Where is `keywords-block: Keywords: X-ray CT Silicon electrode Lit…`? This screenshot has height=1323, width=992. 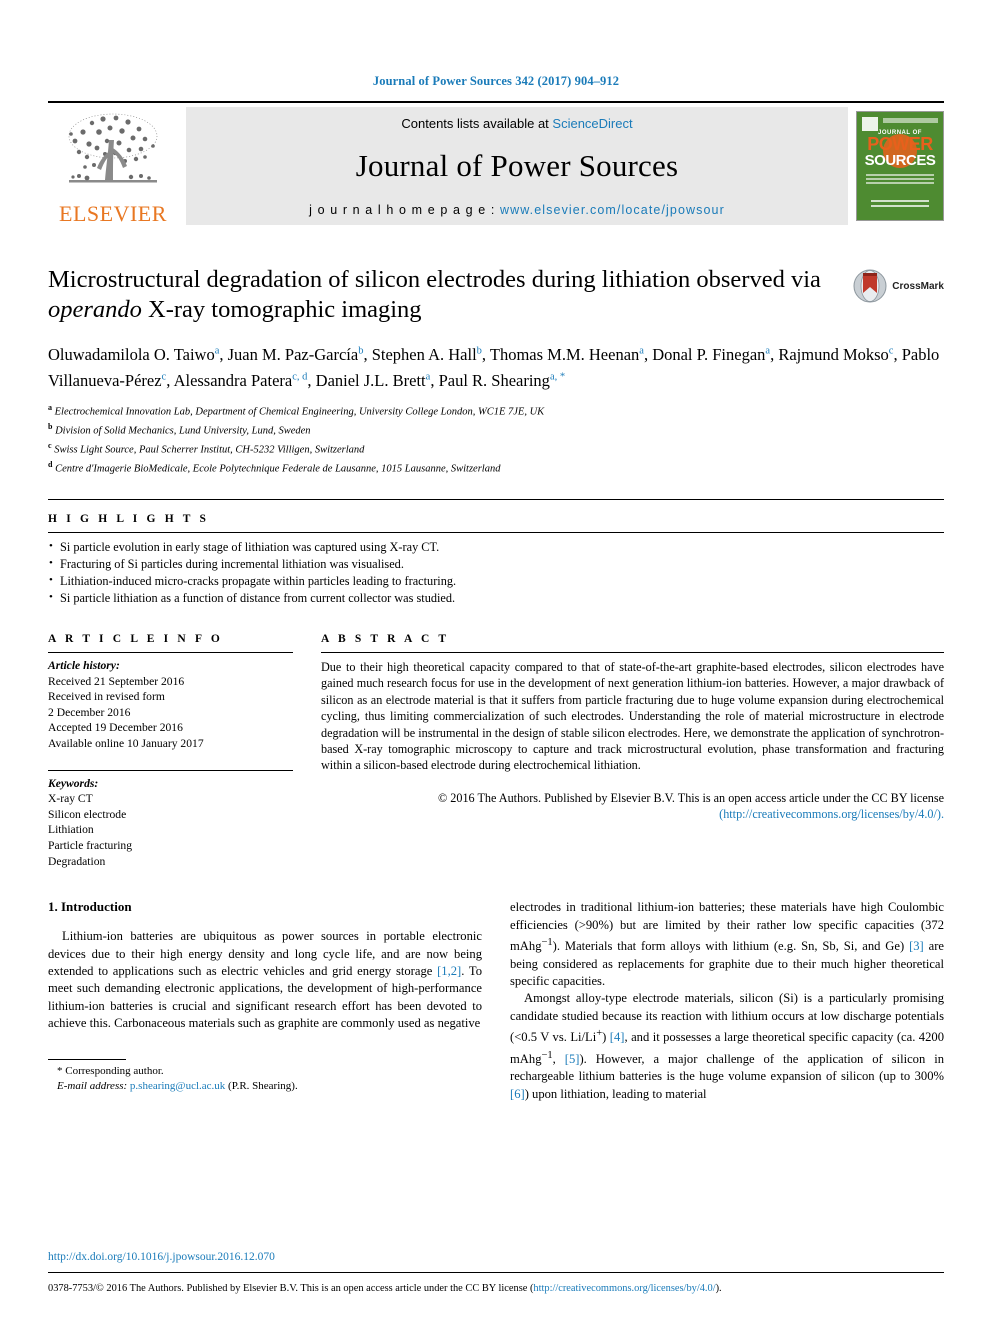 keywords-block: Keywords: X-ray CT Silicon electrode Lit… is located at coordinates (170, 820).